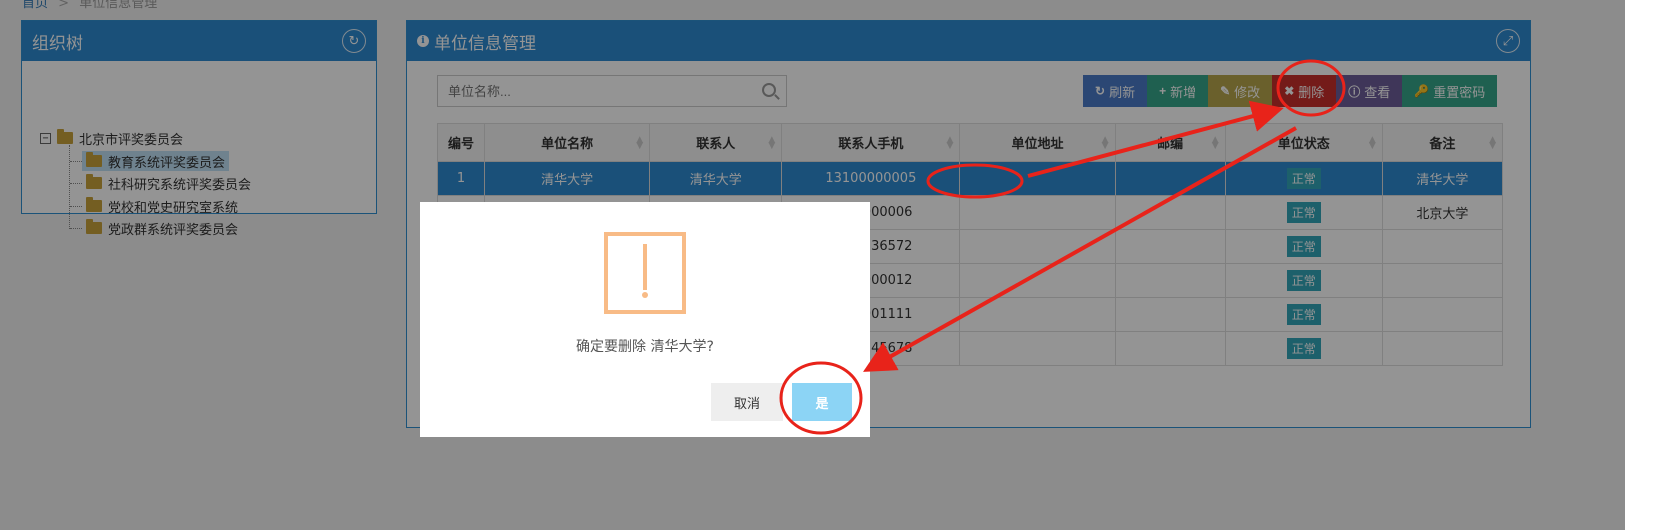 This screenshot has width=1666, height=530. Describe the element at coordinates (645, 347) in the screenshot. I see `dialog-message: 确定要删除 清华大学?` at that location.